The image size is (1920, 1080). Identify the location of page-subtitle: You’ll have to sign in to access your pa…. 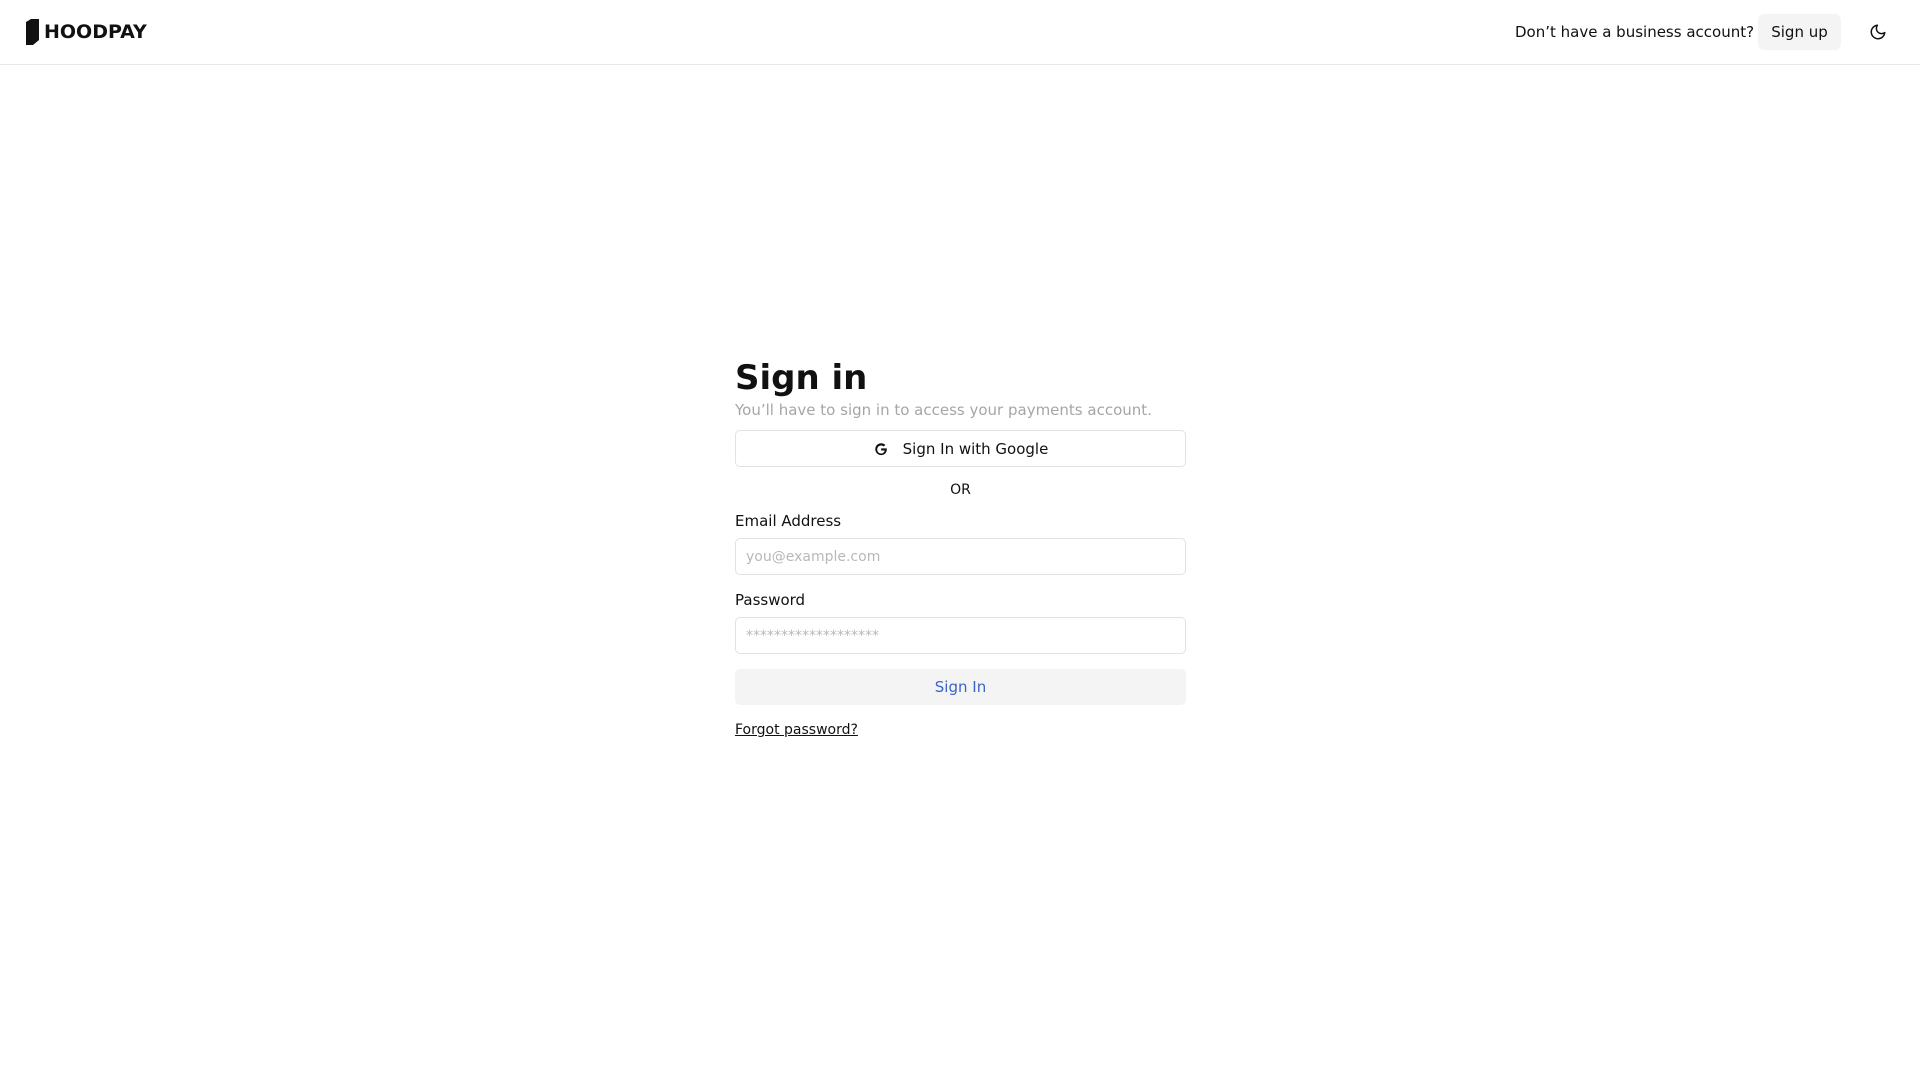
(943, 410).